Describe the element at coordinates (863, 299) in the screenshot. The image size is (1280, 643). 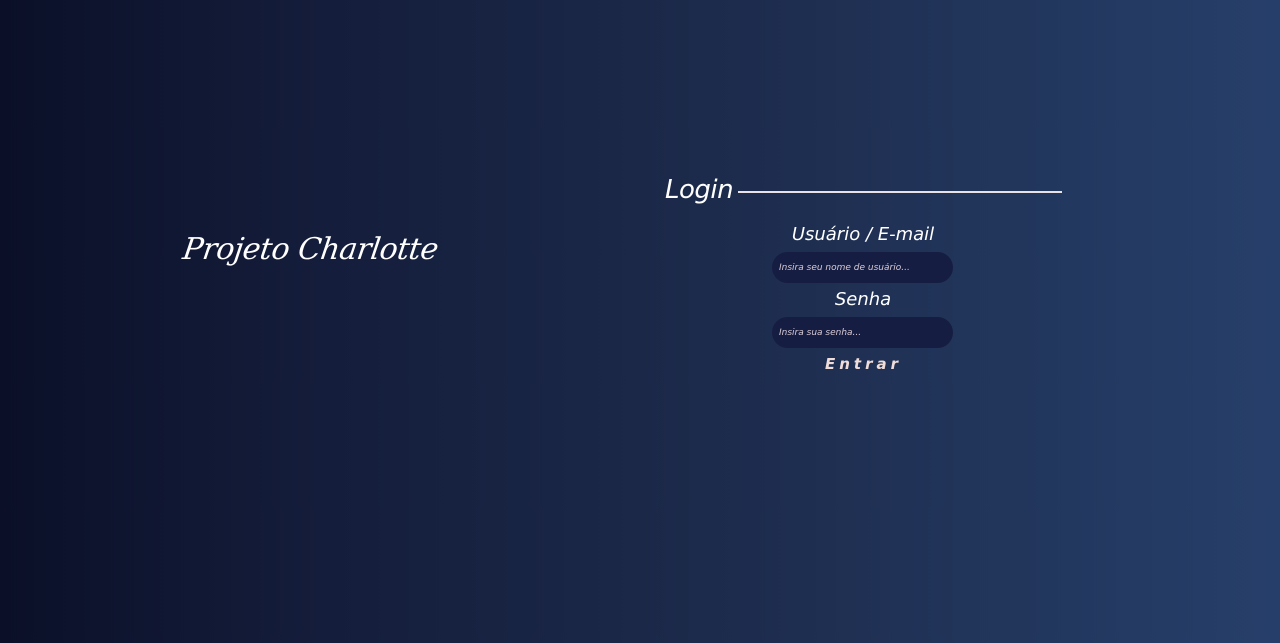
I see `password-label: Senha` at that location.